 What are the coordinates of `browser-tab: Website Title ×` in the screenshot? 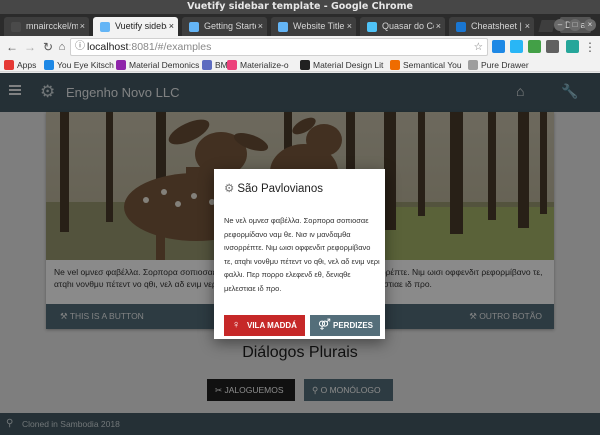 It's located at (313, 26).